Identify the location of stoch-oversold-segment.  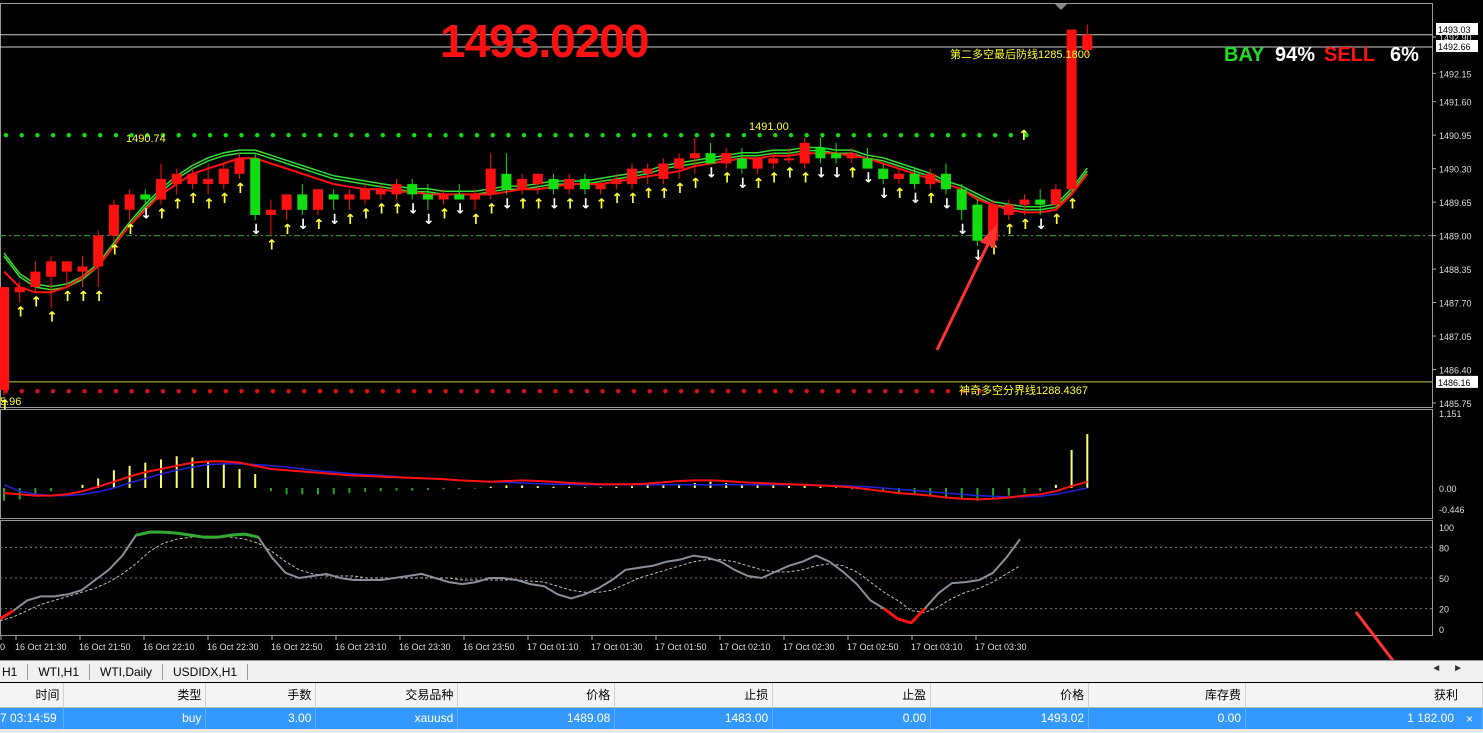
(891, 613).